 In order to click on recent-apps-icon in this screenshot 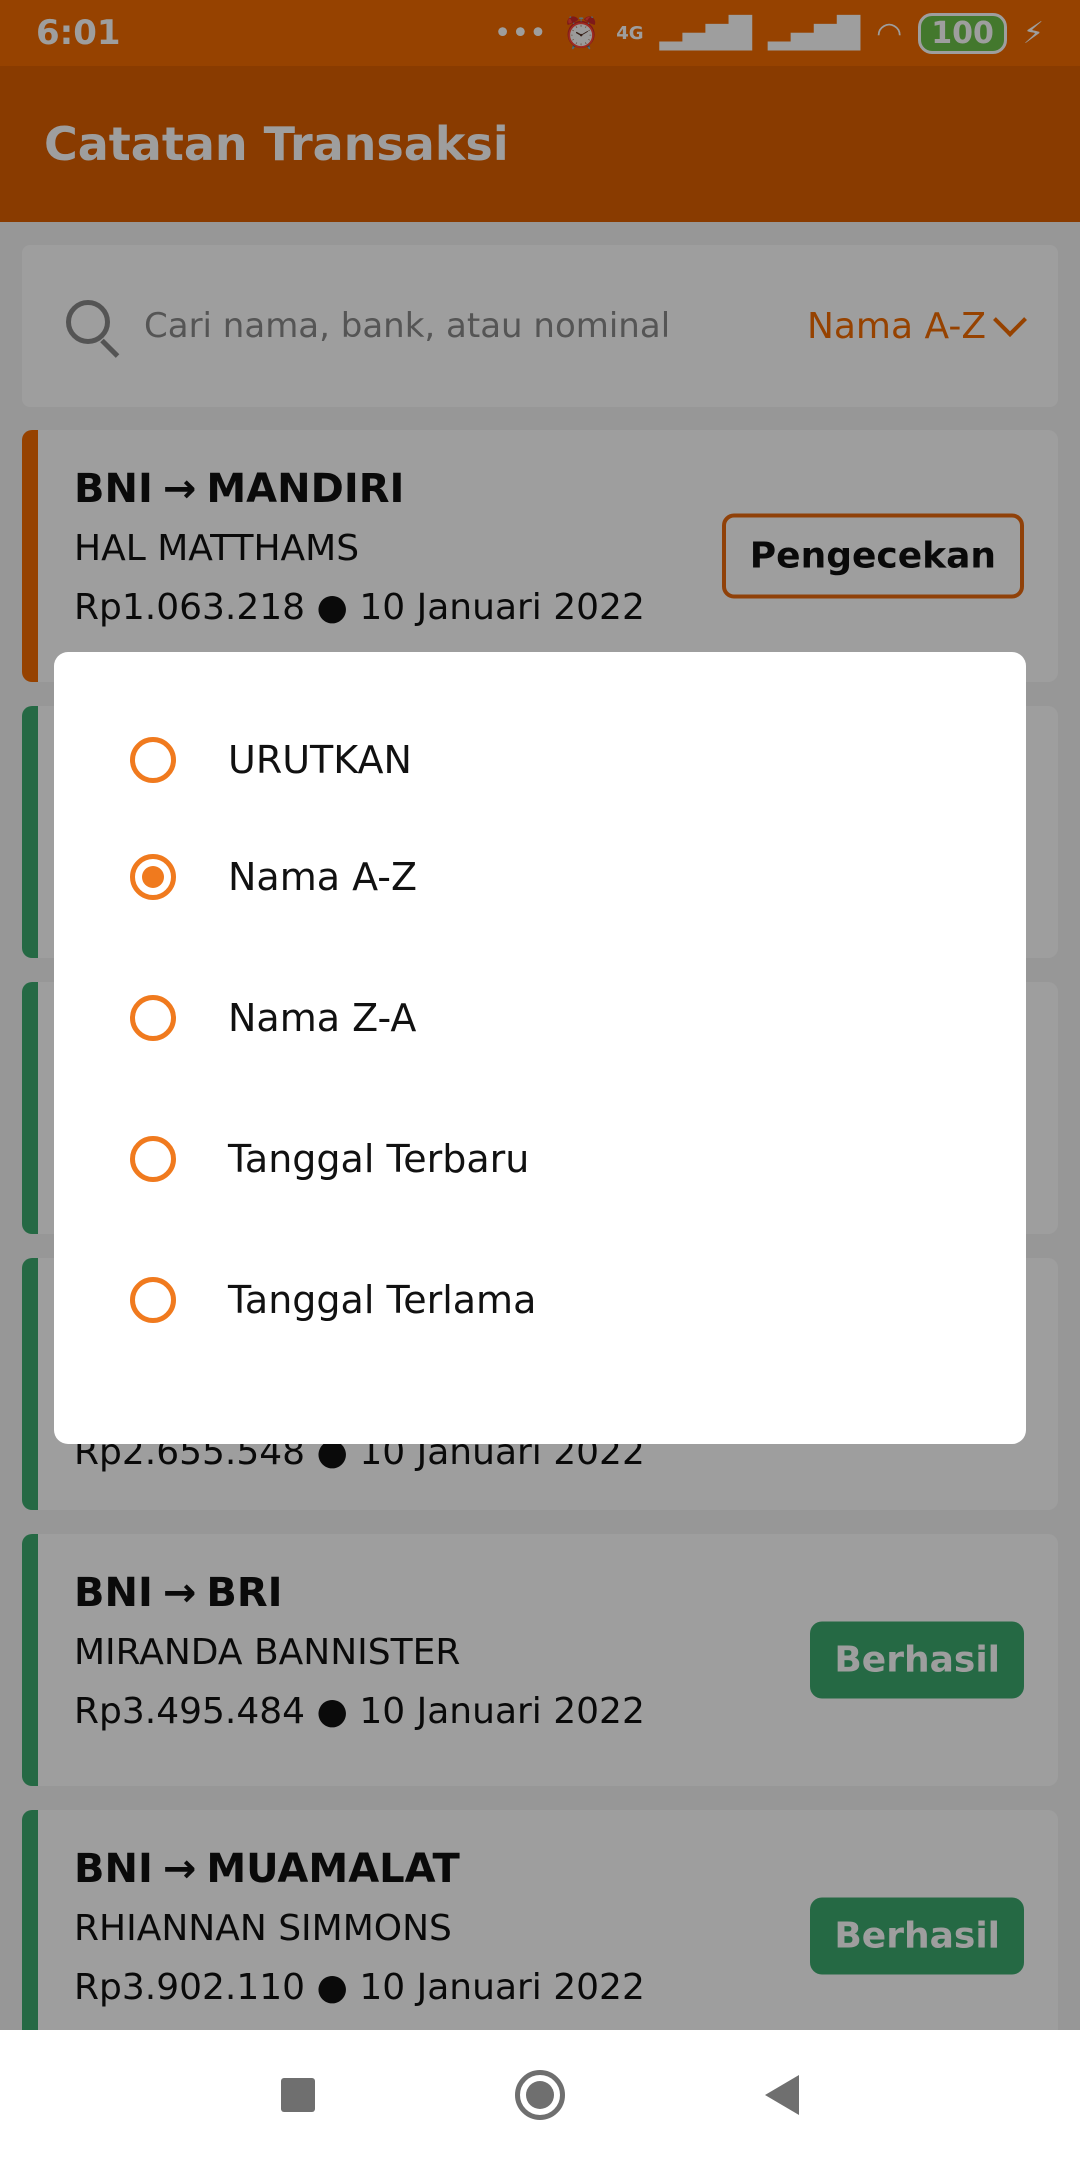, I will do `click(298, 2095)`.